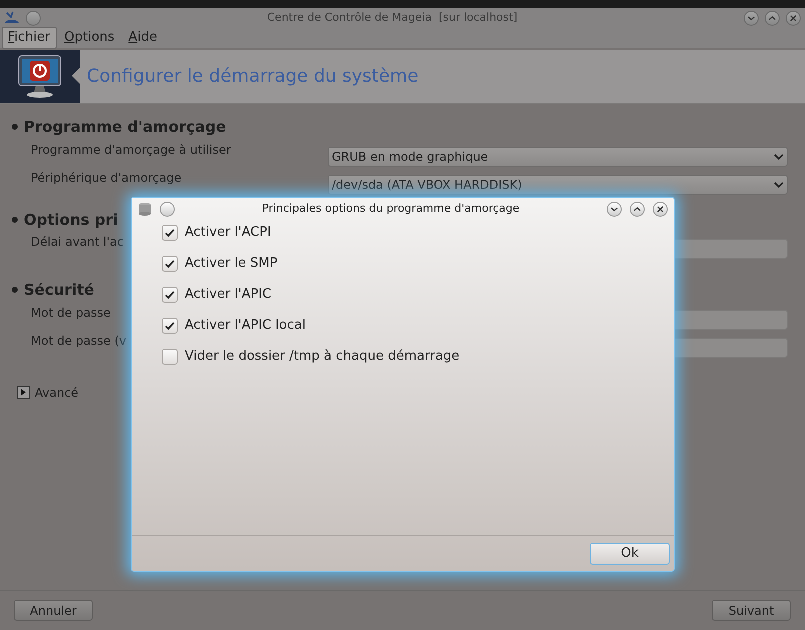  What do you see at coordinates (228, 295) in the screenshot?
I see `checkbox-label: Activer l'APIC` at bounding box center [228, 295].